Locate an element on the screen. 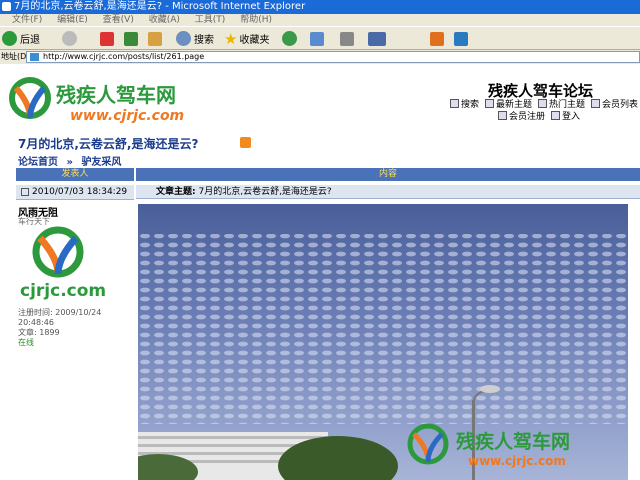 This screenshot has width=640, height=480. favorites-button: ★ 收藏夹 is located at coordinates (247, 38).